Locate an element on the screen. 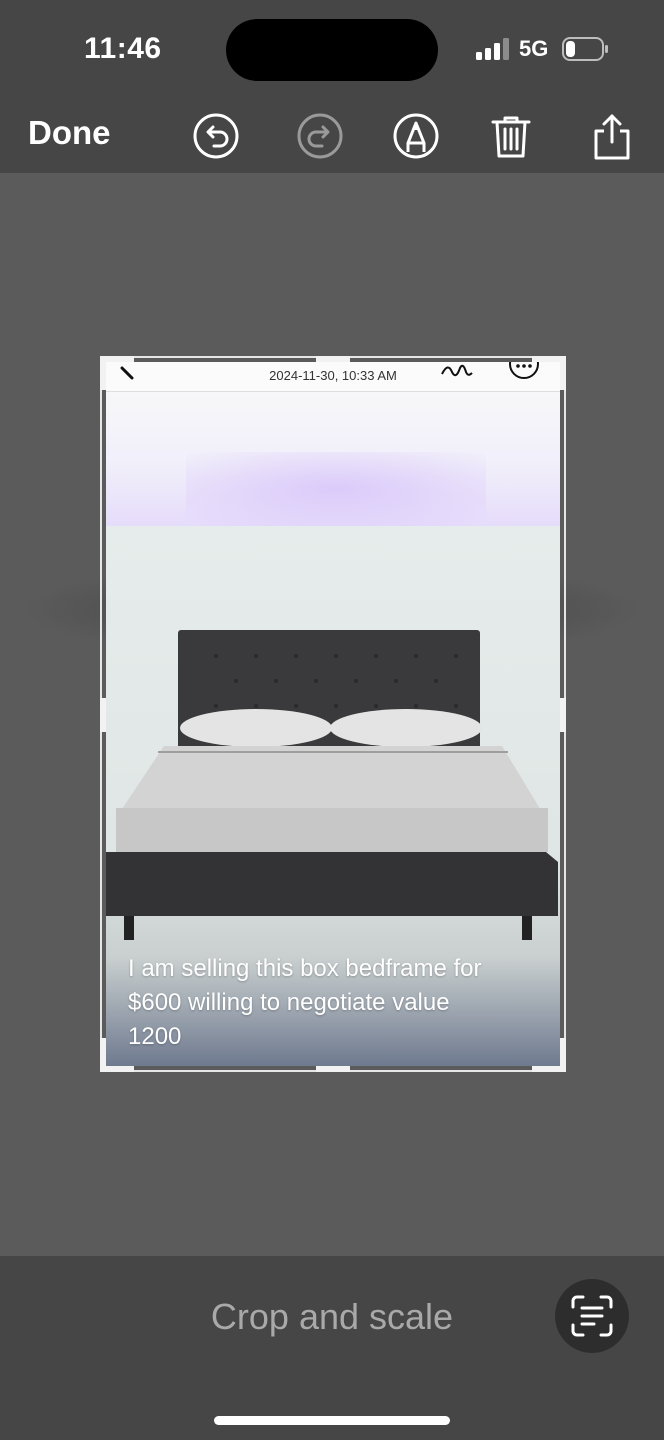 This screenshot has height=1440, width=664. crop-handle-left is located at coordinates (103, 715).